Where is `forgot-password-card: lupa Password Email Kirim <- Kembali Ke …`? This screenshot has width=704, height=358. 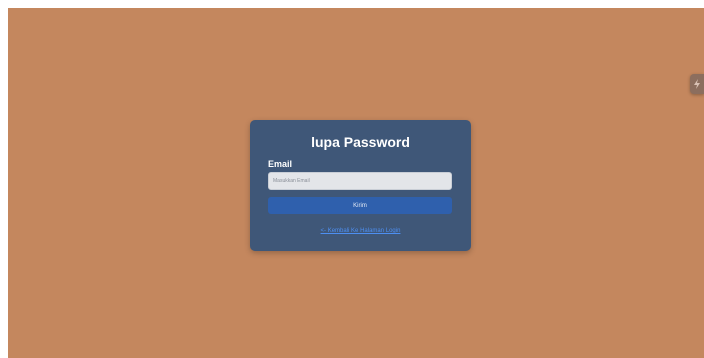
forgot-password-card: lupa Password Email Kirim <- Kembali Ke … is located at coordinates (360, 185).